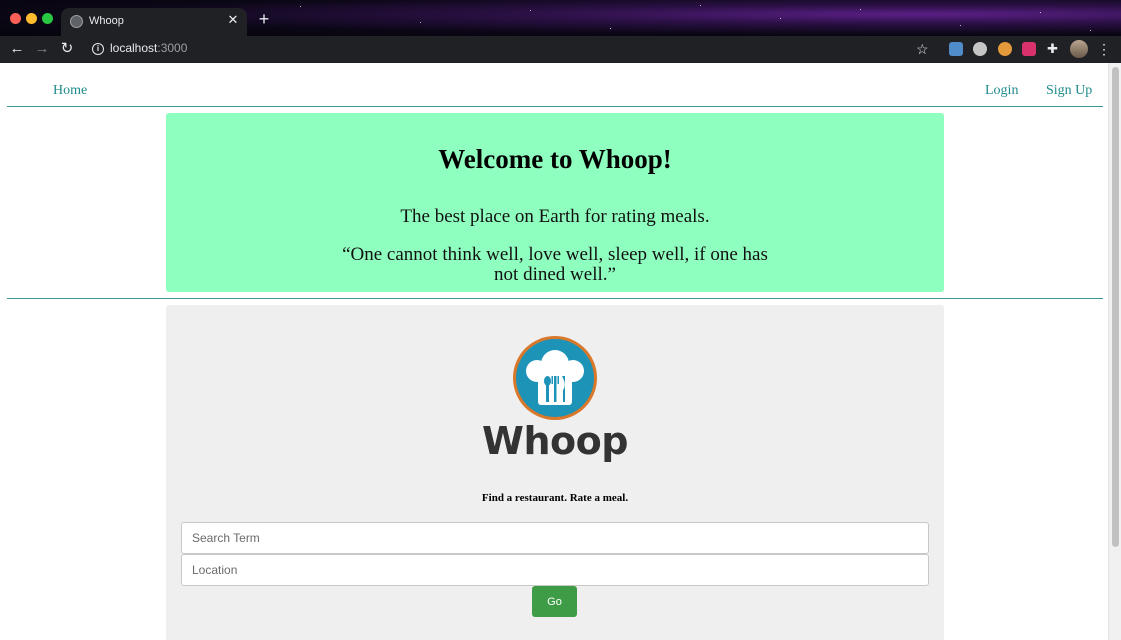 This screenshot has width=1121, height=640. What do you see at coordinates (555, 570) in the screenshot?
I see `location-input` at bounding box center [555, 570].